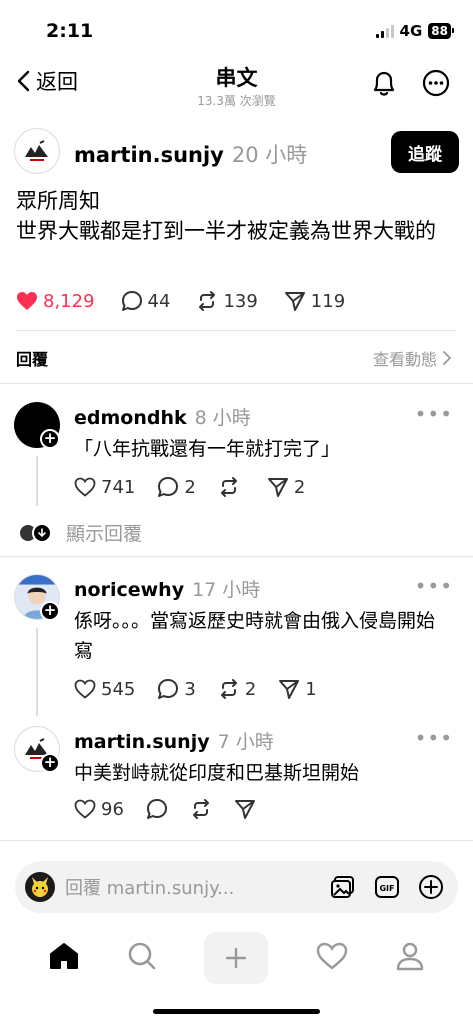  What do you see at coordinates (129, 590) in the screenshot?
I see `comment-username: noricewhy` at bounding box center [129, 590].